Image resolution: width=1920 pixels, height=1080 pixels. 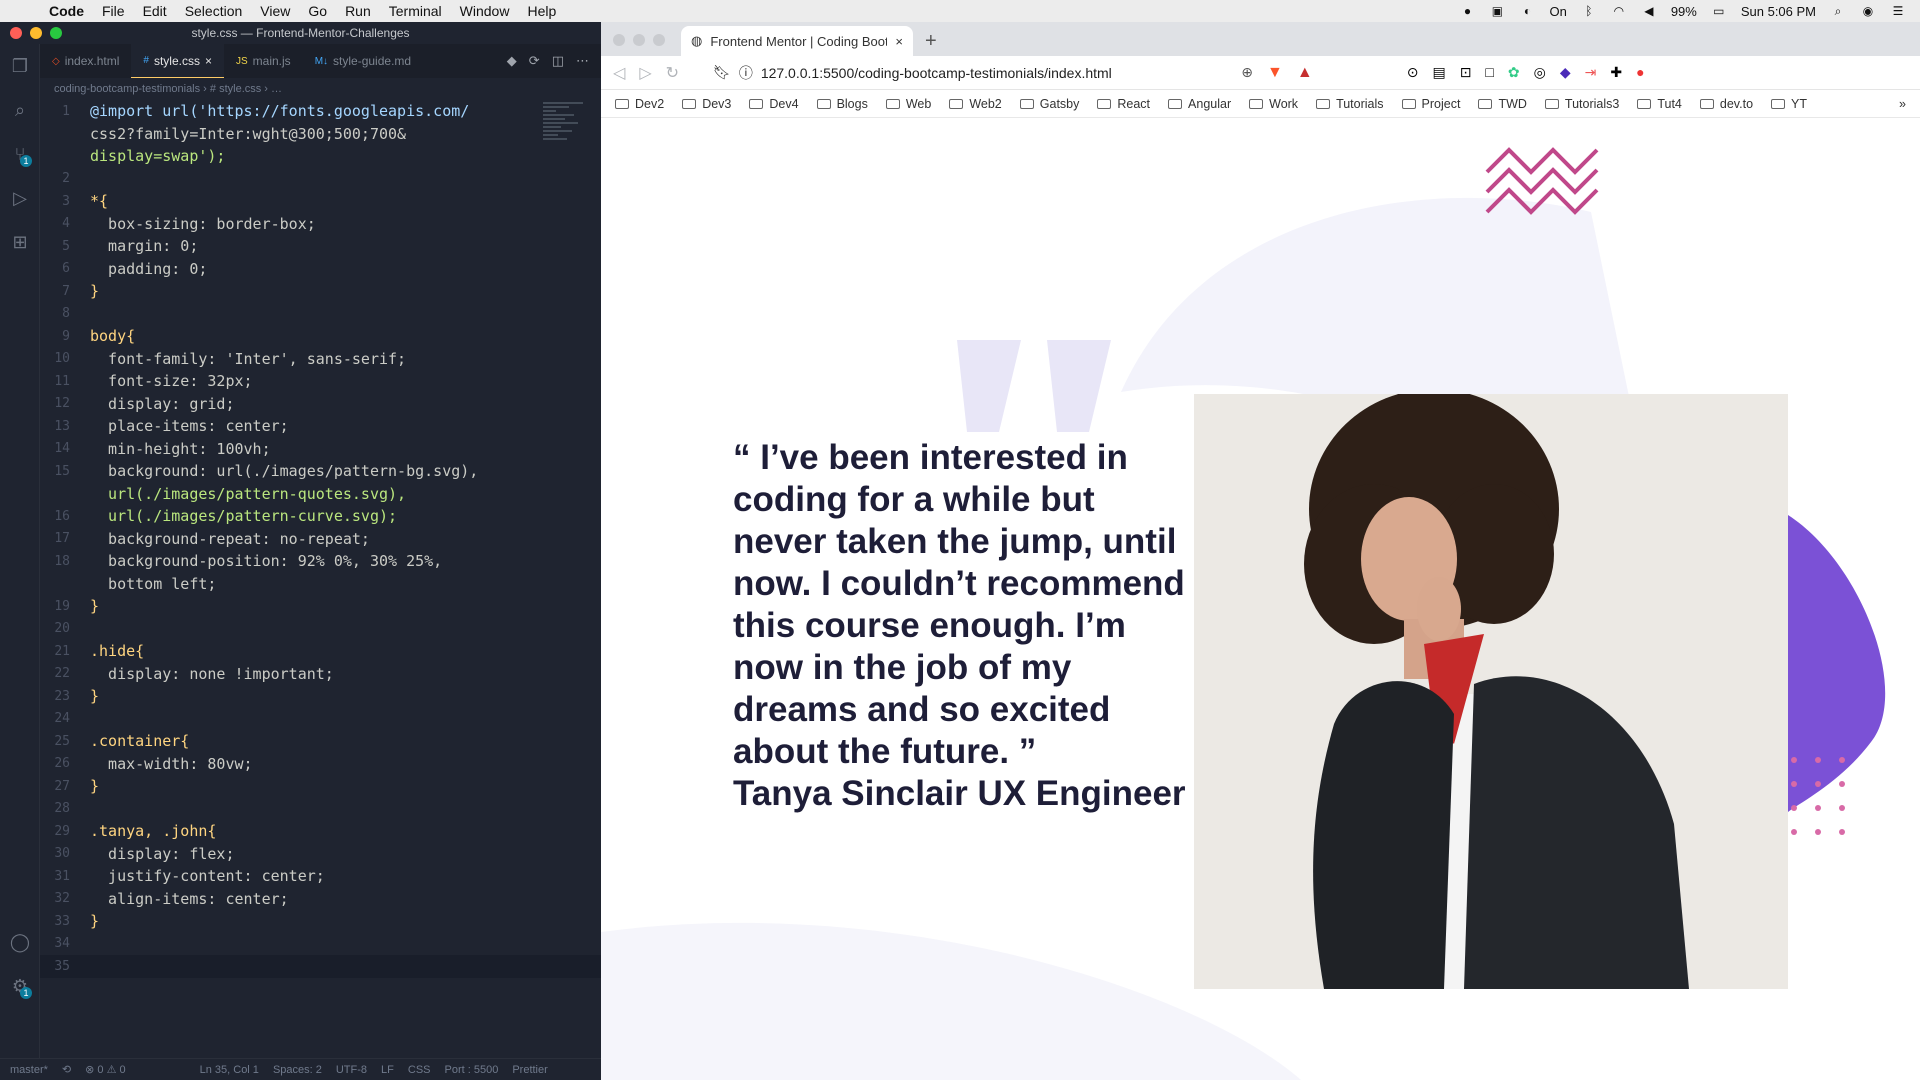 What do you see at coordinates (1898, 11) in the screenshot?
I see `control-center-icon: ☰` at bounding box center [1898, 11].